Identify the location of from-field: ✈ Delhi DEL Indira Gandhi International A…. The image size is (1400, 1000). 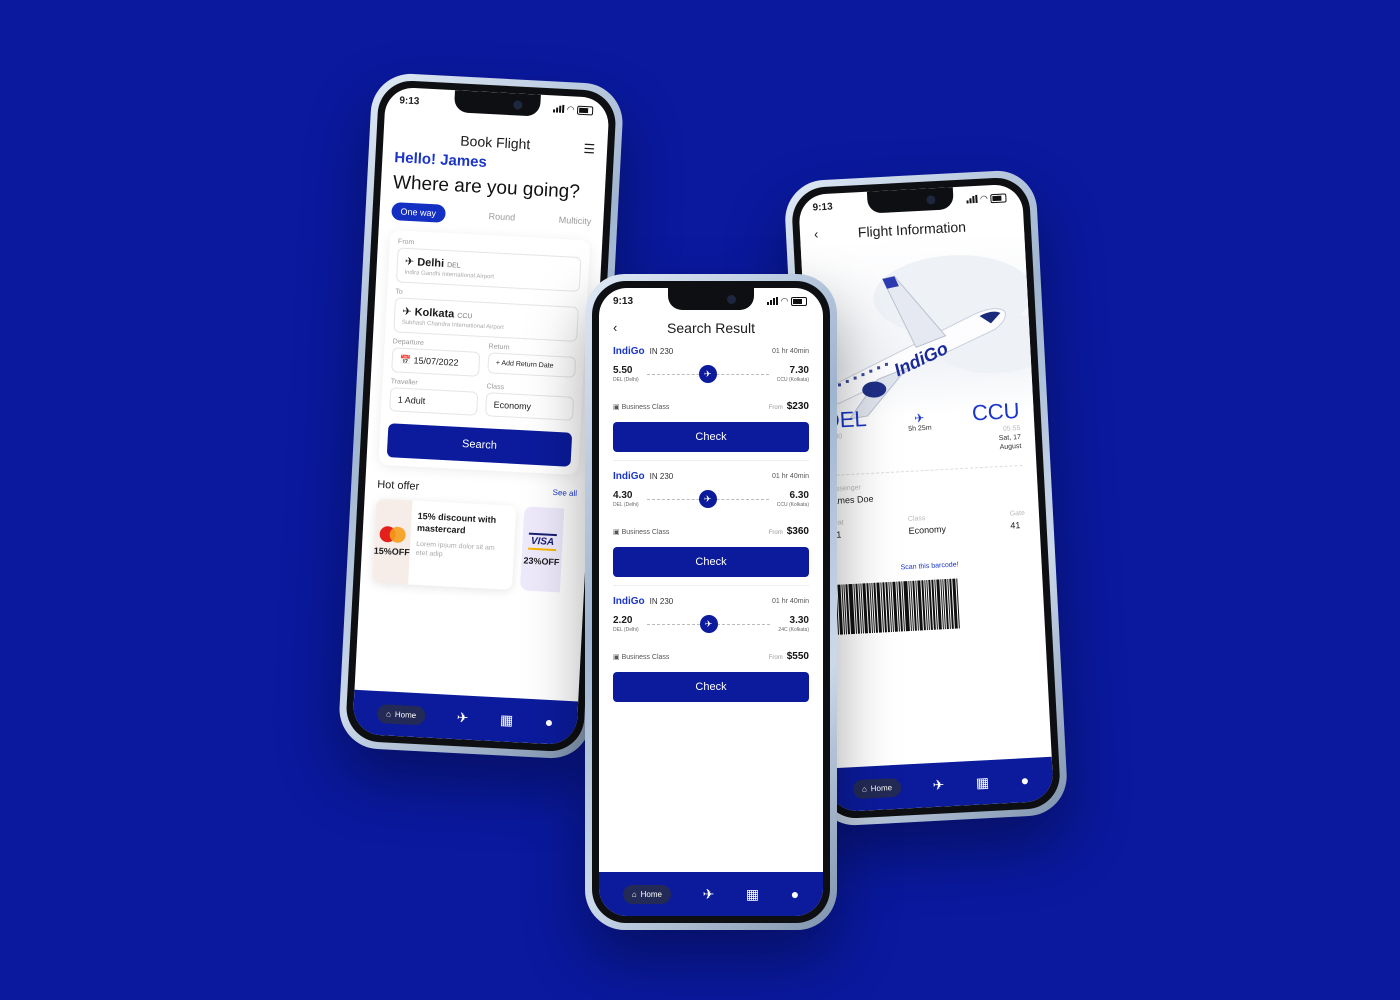
(488, 269).